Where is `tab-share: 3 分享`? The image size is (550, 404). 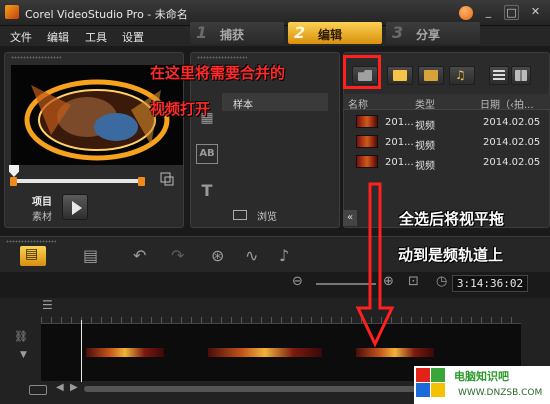
tab-share: 3 分享 is located at coordinates (433, 33).